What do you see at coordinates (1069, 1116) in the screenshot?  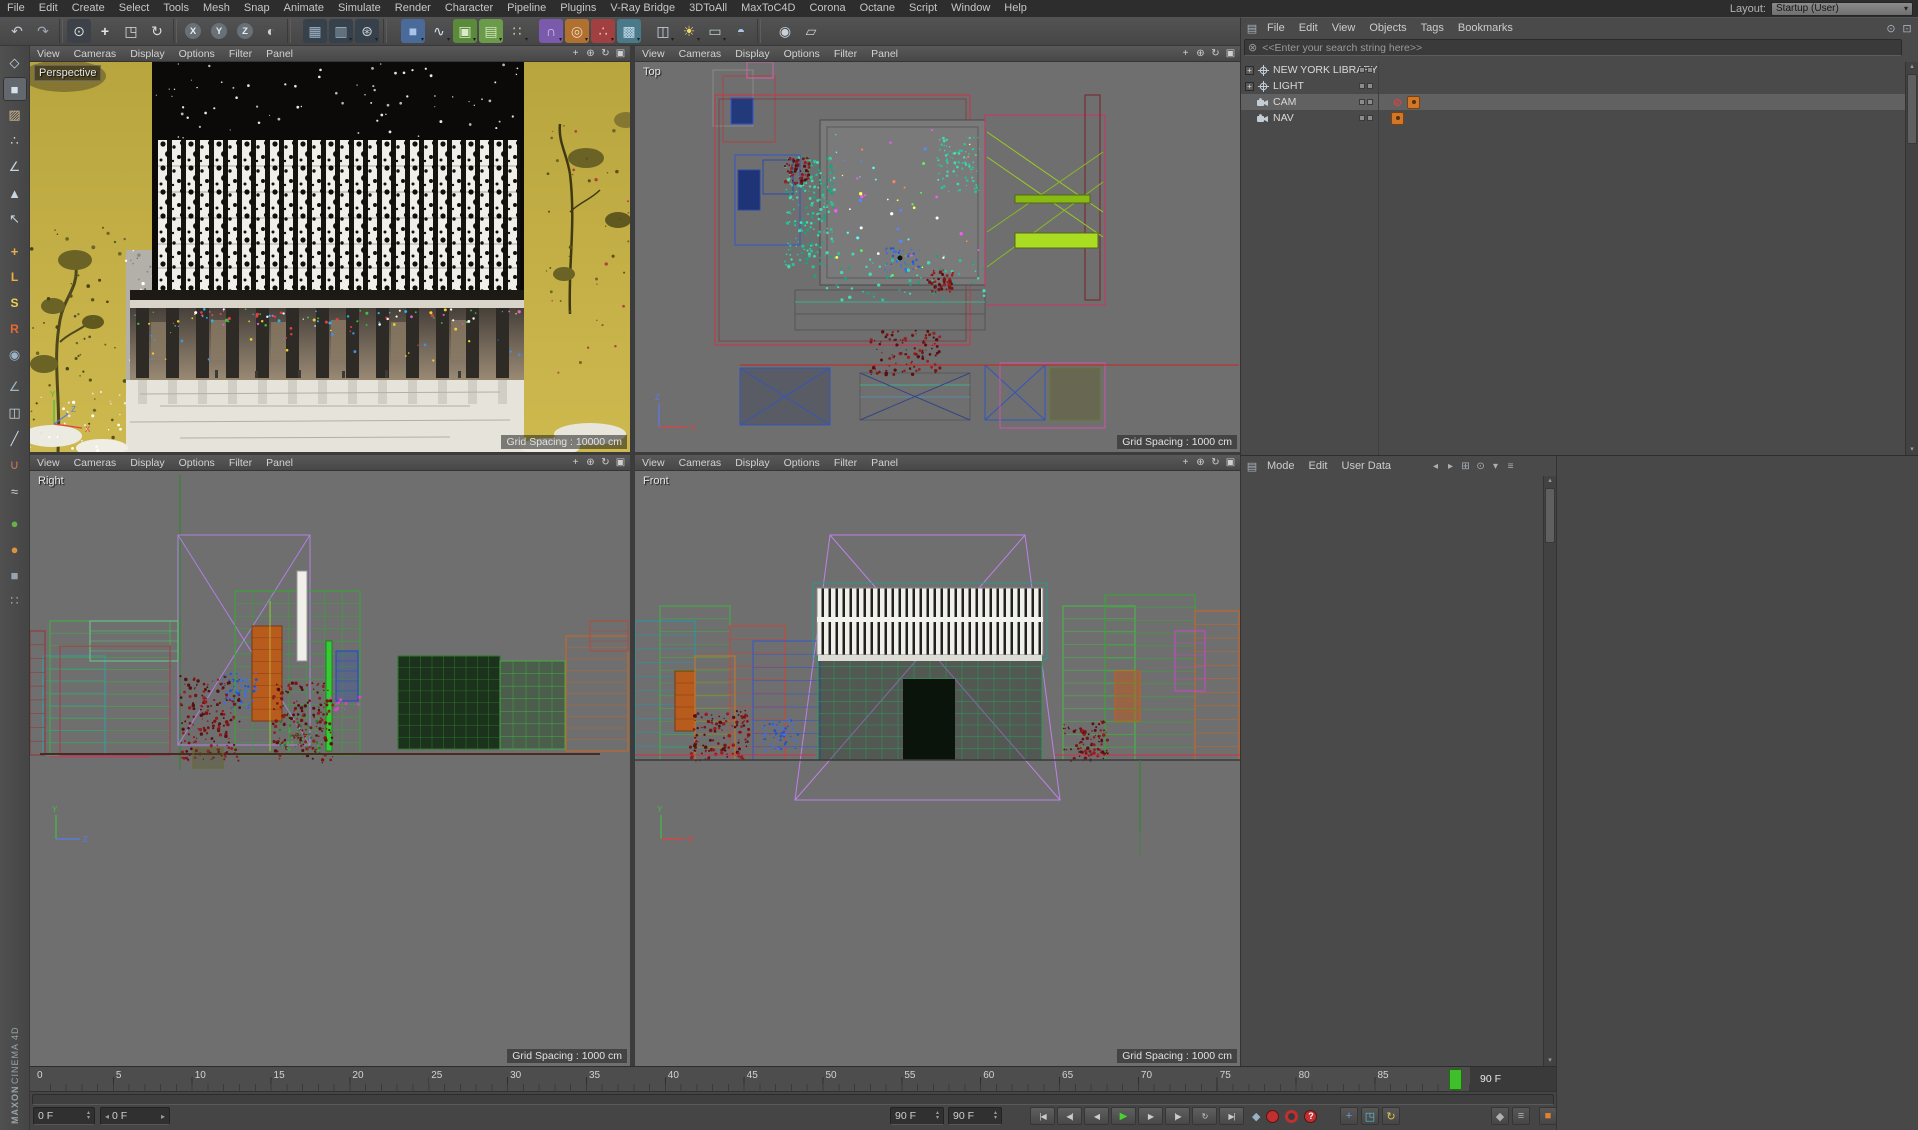 I see `previous-key-button: ◀|` at bounding box center [1069, 1116].